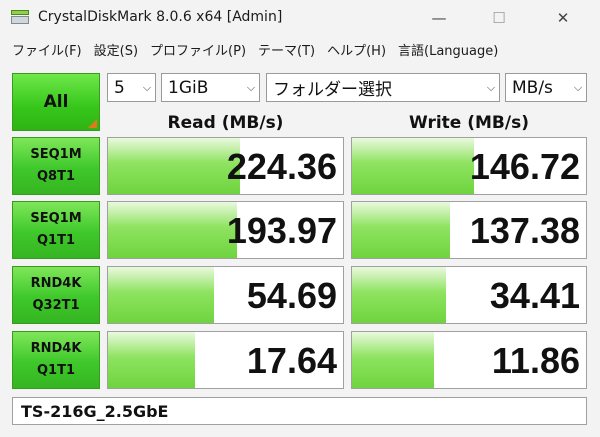  Describe the element at coordinates (469, 360) in the screenshot. I see `write-result: 11.86` at that location.